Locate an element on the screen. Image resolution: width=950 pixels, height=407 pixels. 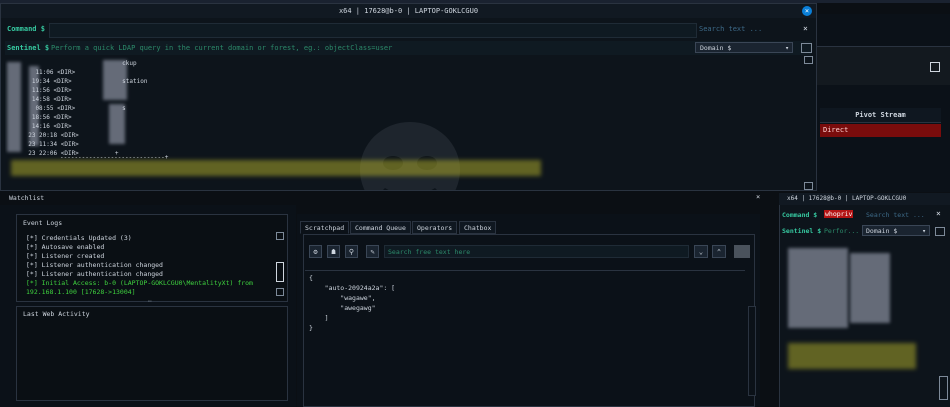
settings-icon is located at coordinates (935, 67).